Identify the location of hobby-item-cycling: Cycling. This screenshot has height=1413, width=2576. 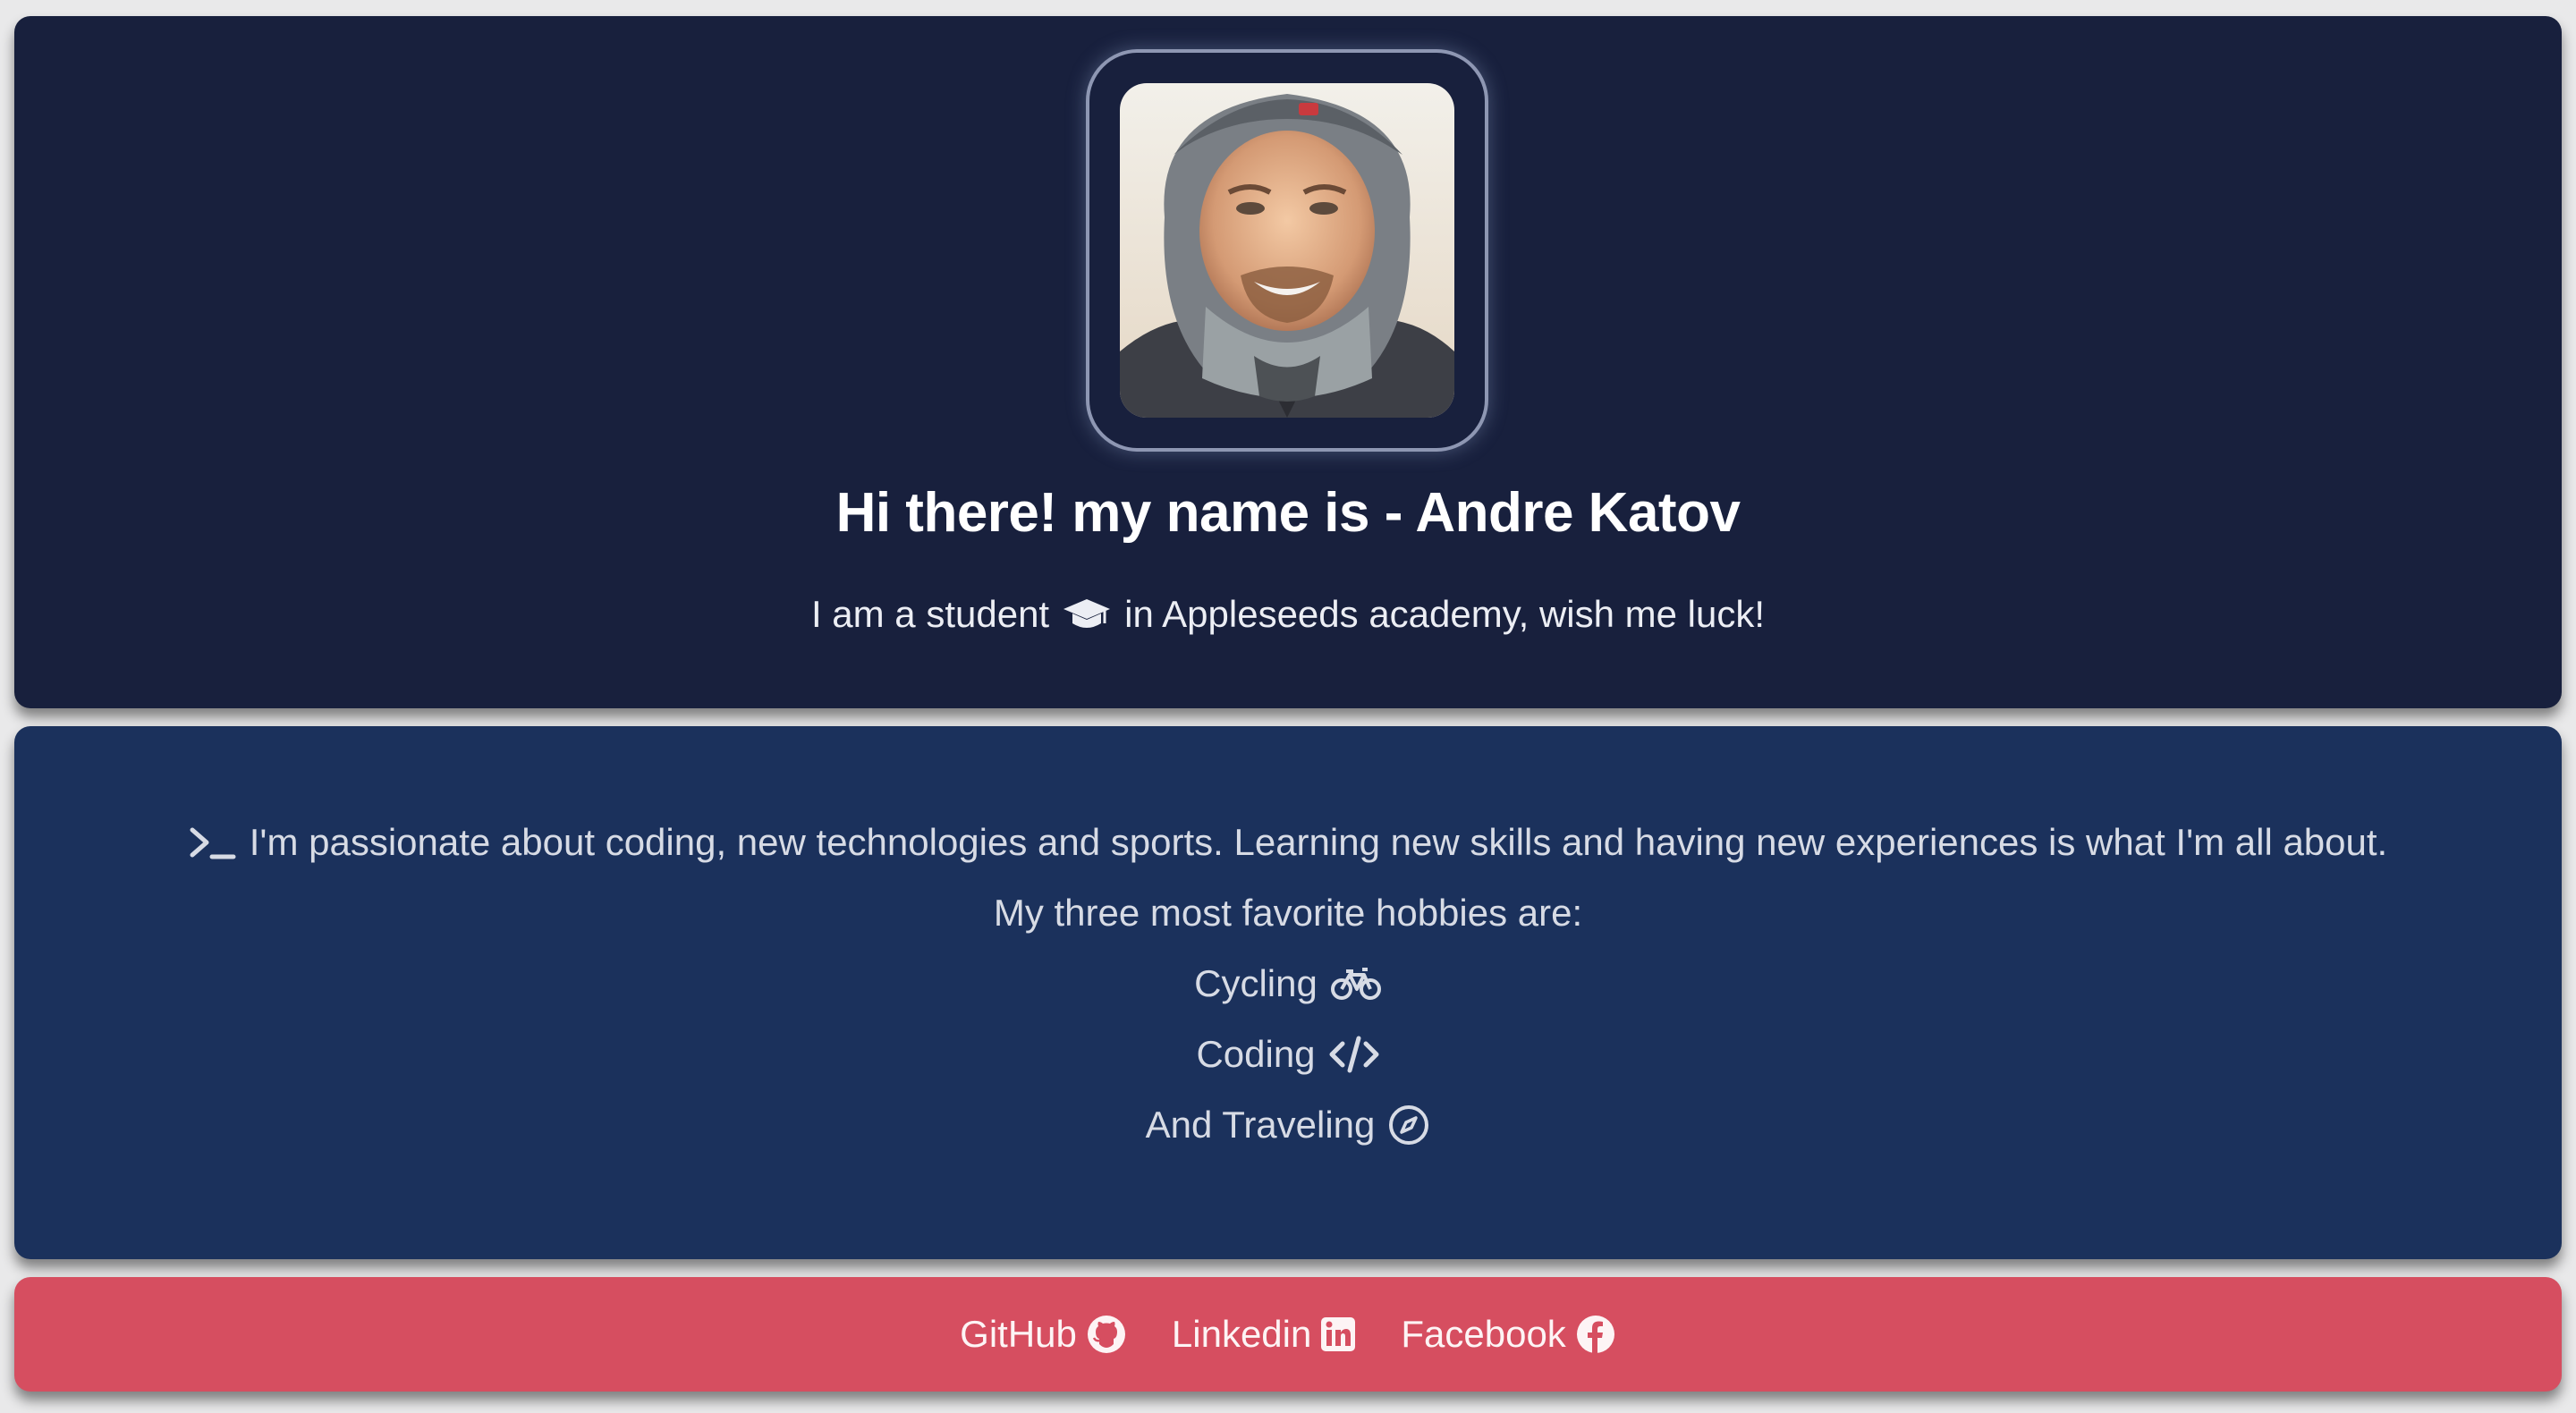
(1288, 983).